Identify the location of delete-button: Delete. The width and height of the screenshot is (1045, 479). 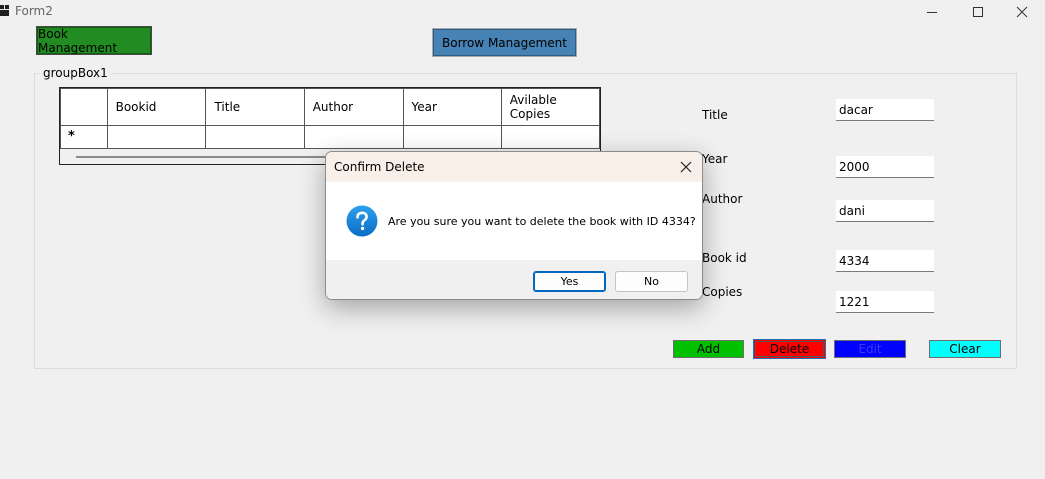
(789, 349).